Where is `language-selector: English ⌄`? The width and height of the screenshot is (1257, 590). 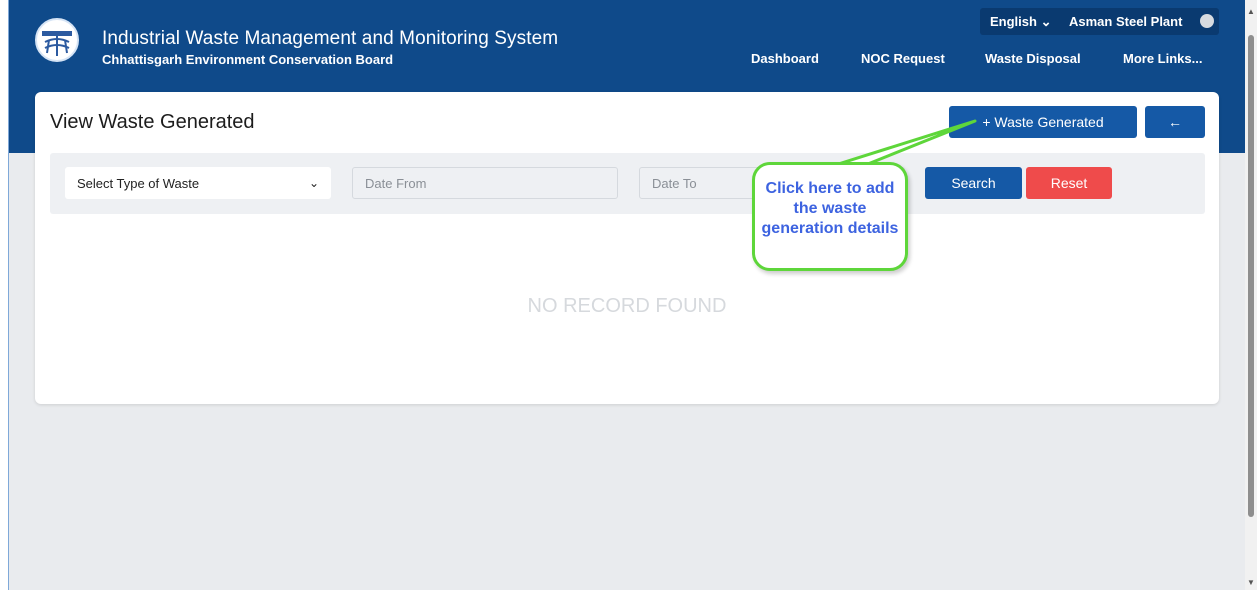
language-selector: English ⌄ is located at coordinates (1020, 22).